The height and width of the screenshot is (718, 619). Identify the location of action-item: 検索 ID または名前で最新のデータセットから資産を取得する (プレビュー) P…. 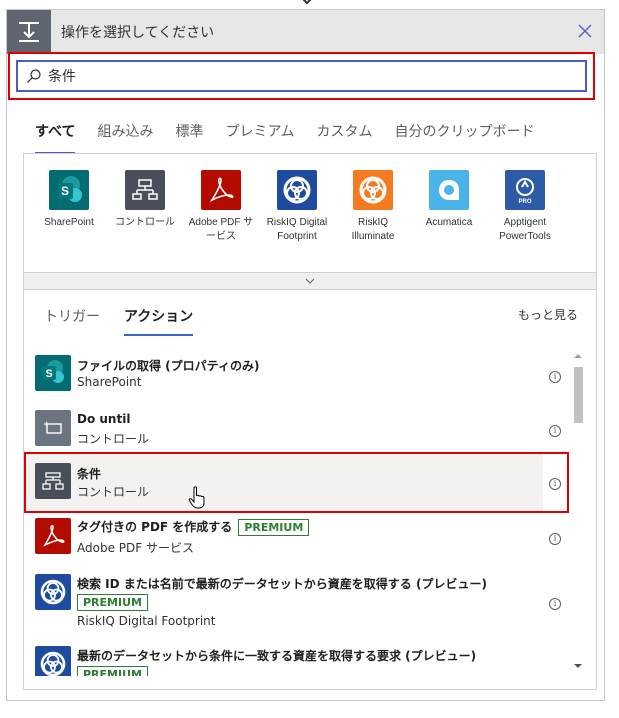
(291, 601).